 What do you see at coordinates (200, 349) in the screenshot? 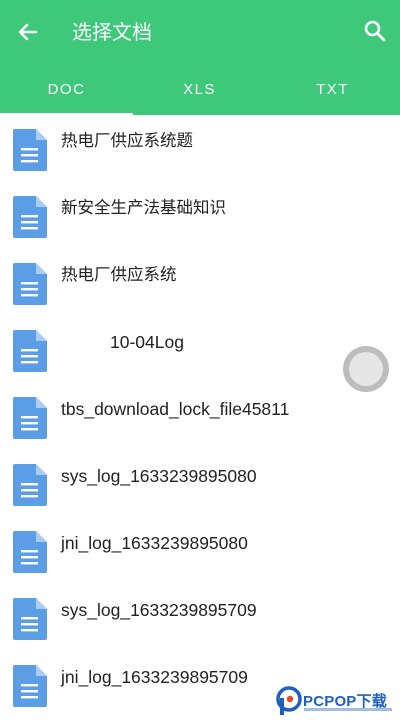
I see `list-item: 10-04Log` at bounding box center [200, 349].